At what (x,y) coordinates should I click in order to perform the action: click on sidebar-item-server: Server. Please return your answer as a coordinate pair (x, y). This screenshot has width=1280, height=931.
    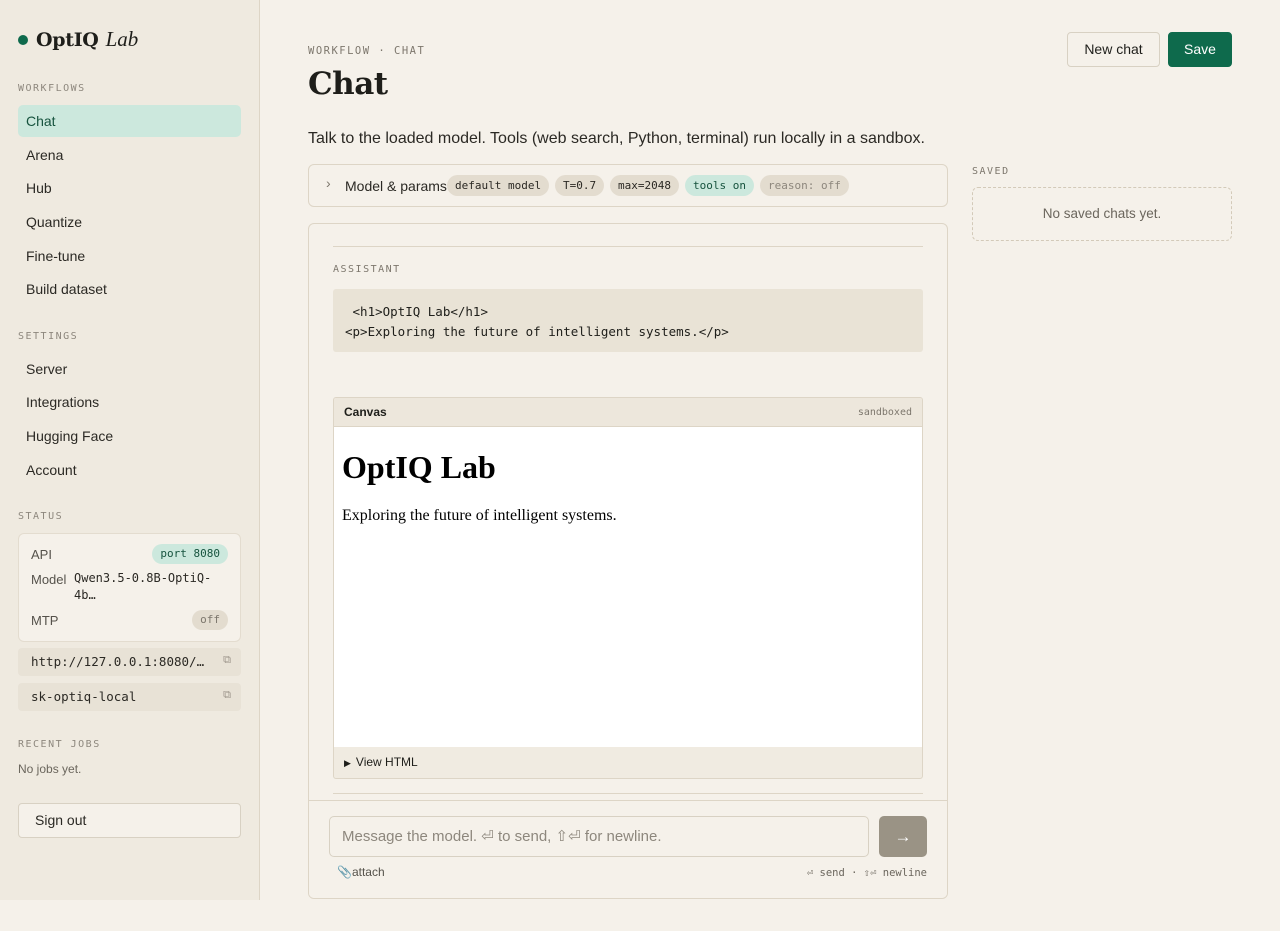
    Looking at the image, I should click on (129, 369).